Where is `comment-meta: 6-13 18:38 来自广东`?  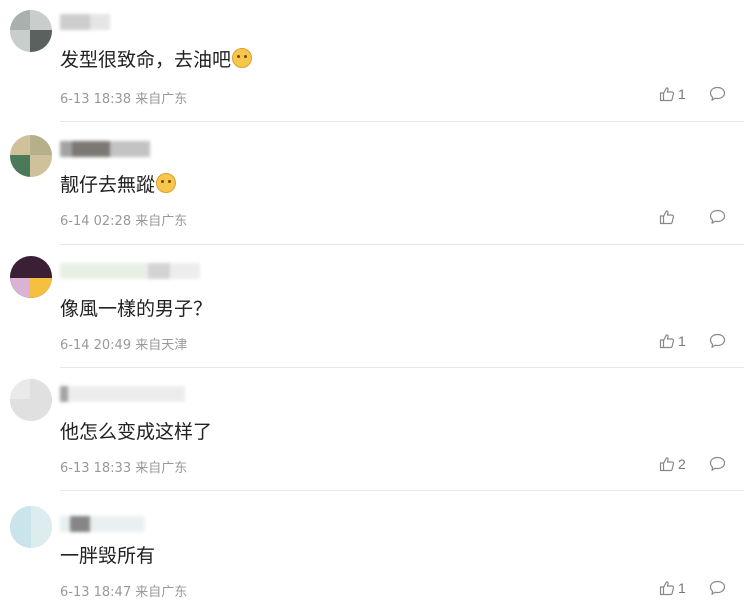
comment-meta: 6-13 18:38 来自广东 is located at coordinates (123, 97).